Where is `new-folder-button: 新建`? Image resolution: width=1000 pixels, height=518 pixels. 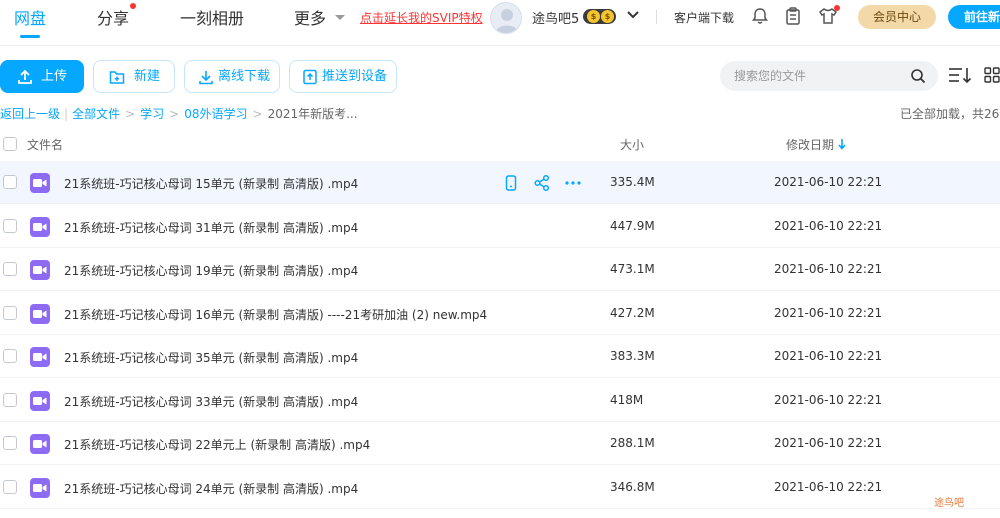 new-folder-button: 新建 is located at coordinates (134, 76).